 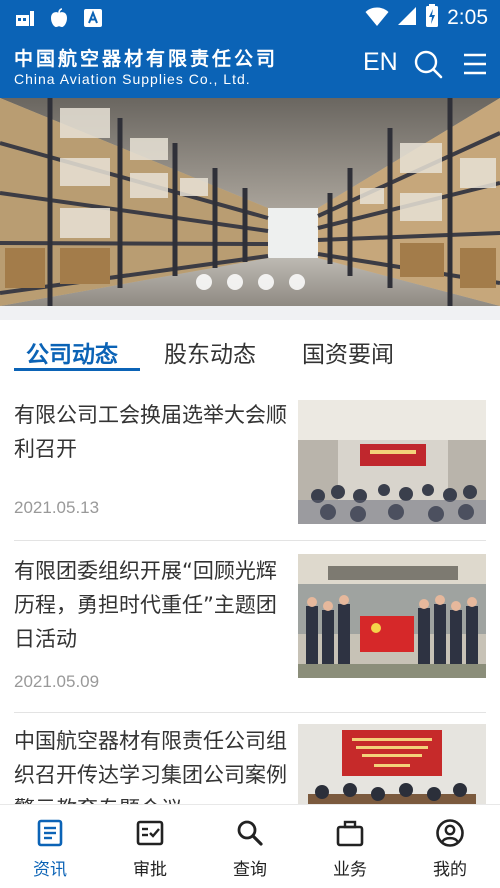 What do you see at coordinates (145, 605) in the screenshot?
I see `news-title: 有限团委组织开展“回顾光辉历程，勇担时代重任”主题团日活动` at bounding box center [145, 605].